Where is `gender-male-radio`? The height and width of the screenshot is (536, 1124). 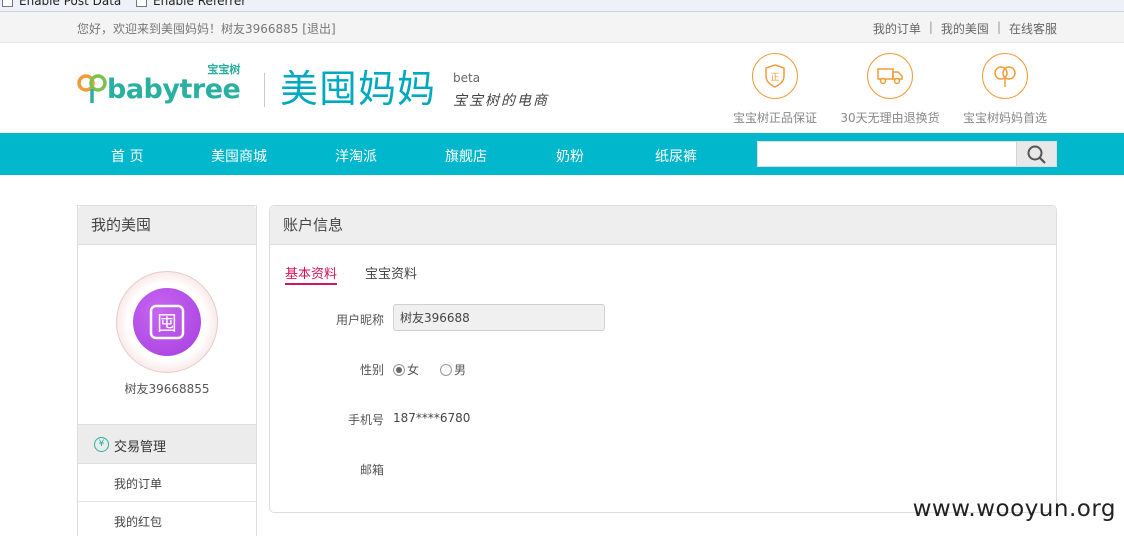
gender-male-radio is located at coordinates (446, 369).